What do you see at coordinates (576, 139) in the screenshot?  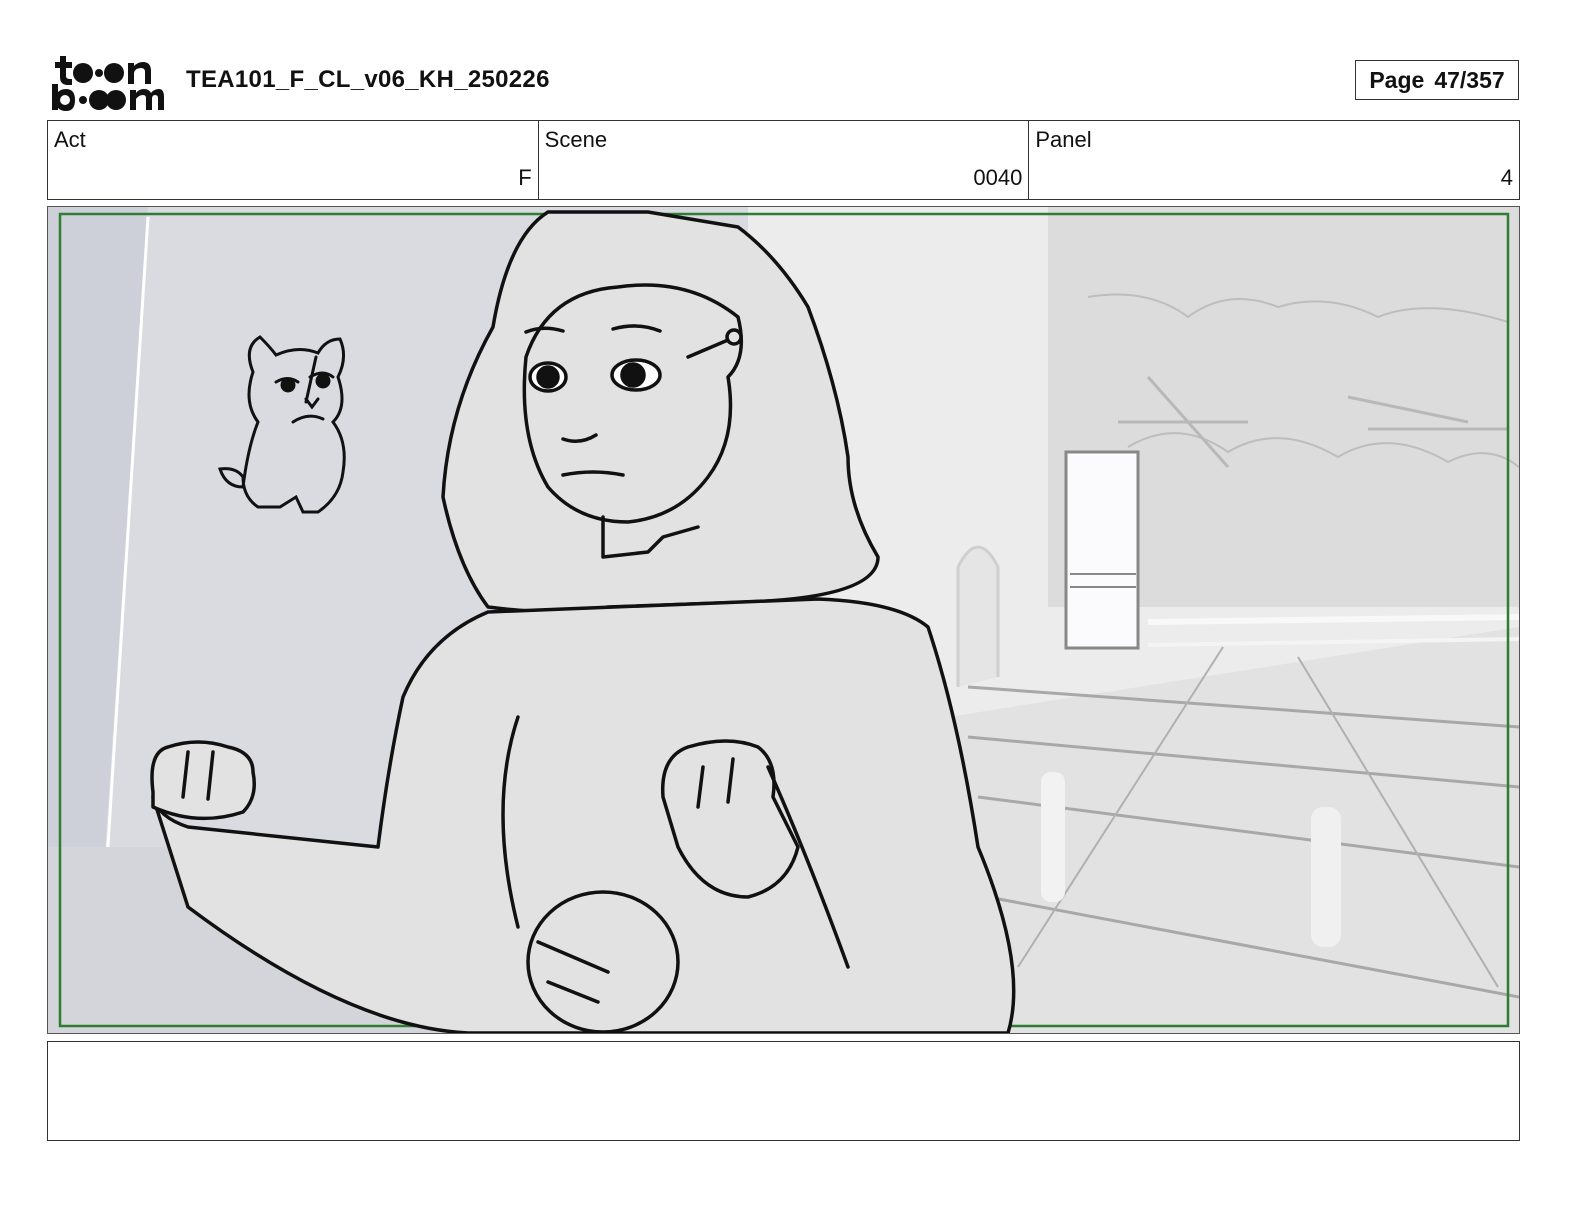 I see `scene-label: Scene` at bounding box center [576, 139].